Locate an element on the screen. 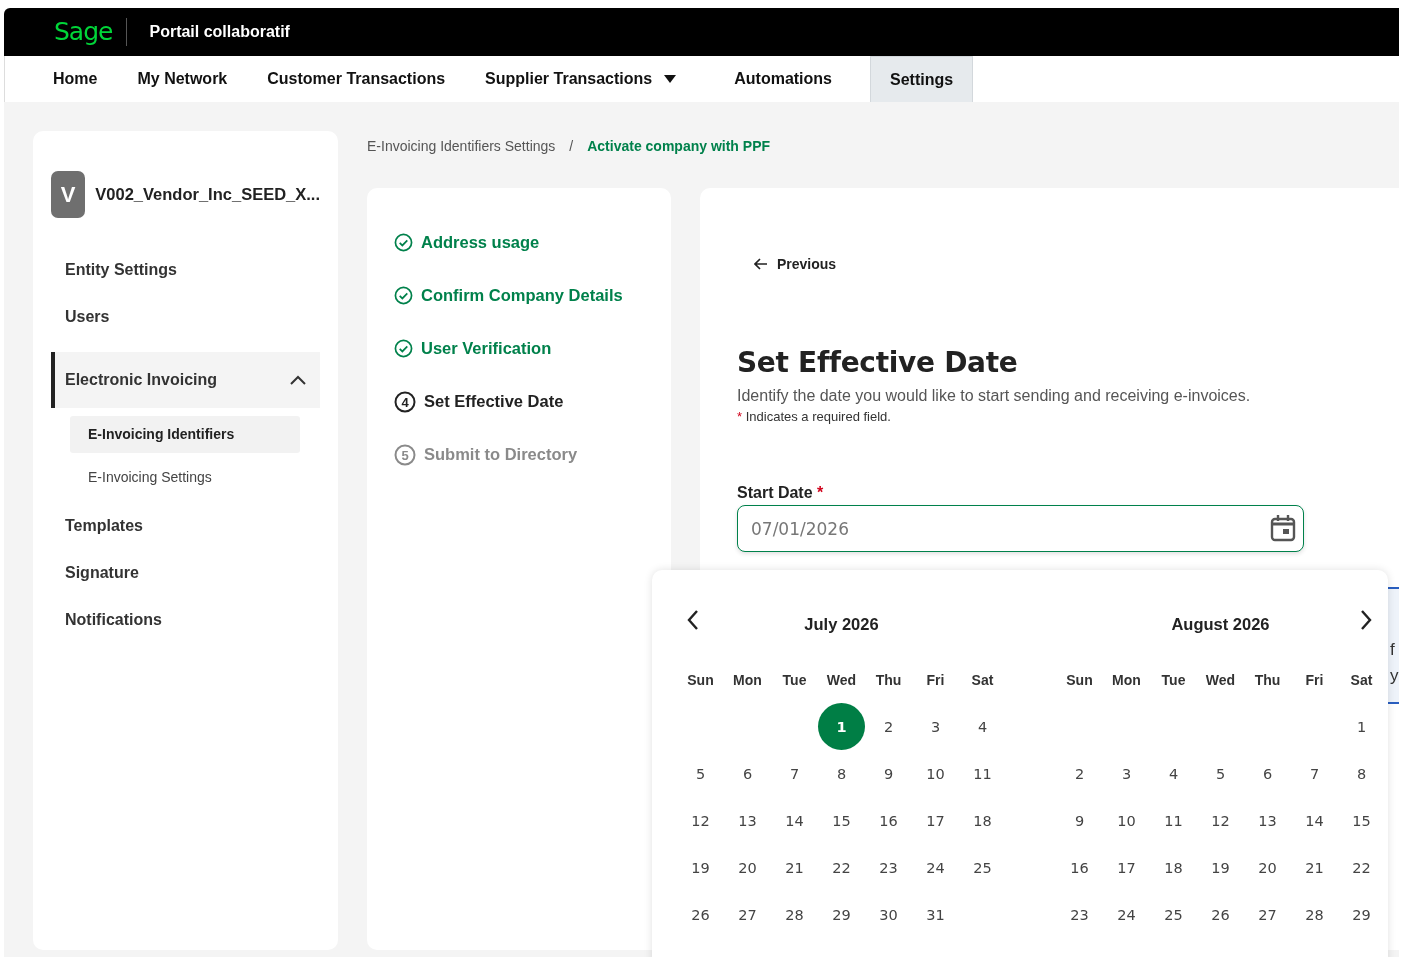 The image size is (1403, 964). previous-month-icon is located at coordinates (693, 620).